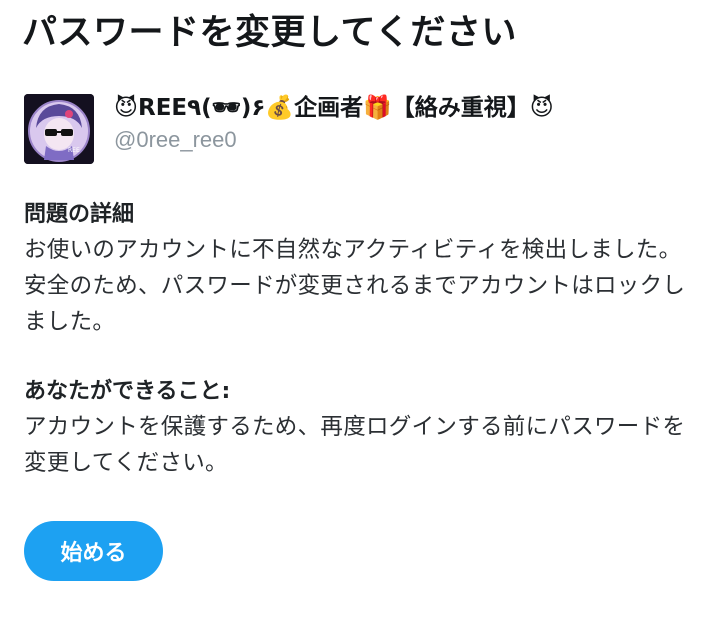 This screenshot has width=720, height=642. Describe the element at coordinates (127, 391) in the screenshot. I see `action-heading: あなたができること:` at that location.